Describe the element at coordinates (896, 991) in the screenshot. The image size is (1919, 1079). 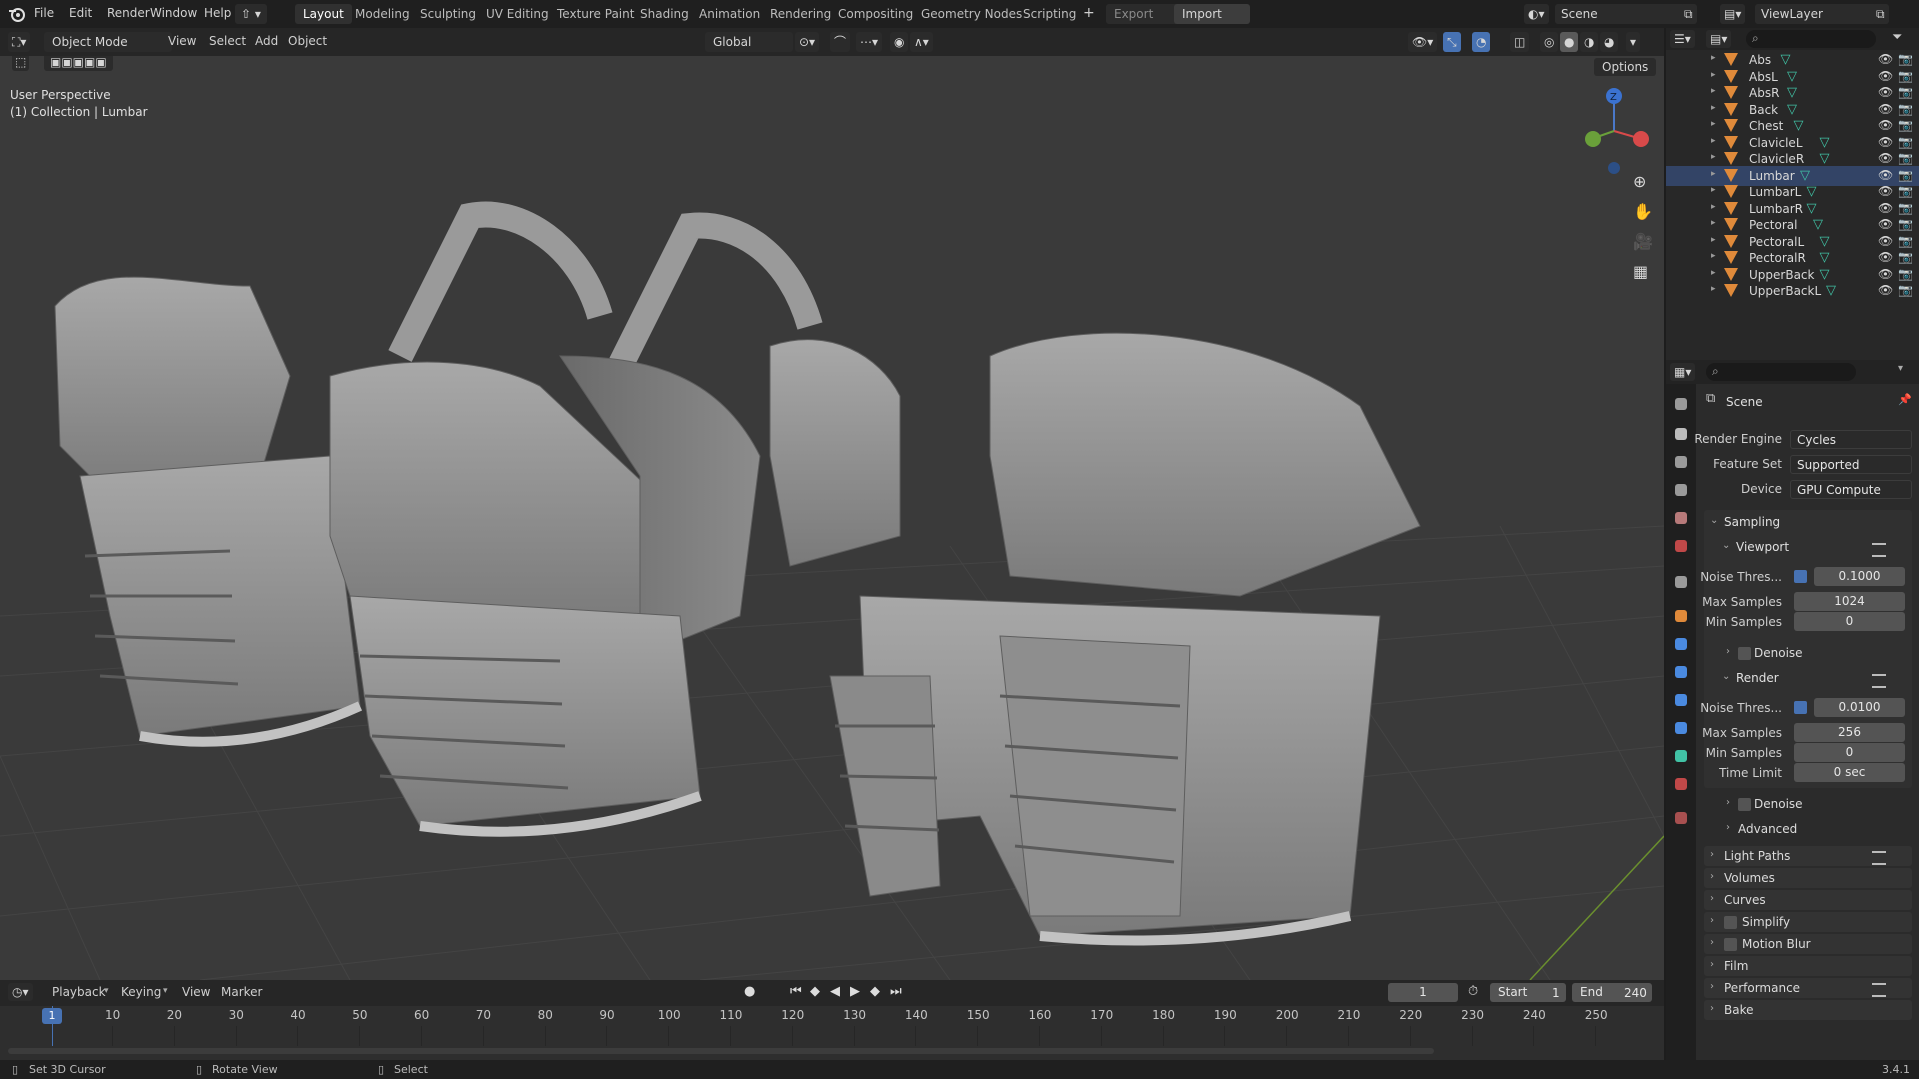
I see `jump-end-icon: ⏭` at that location.